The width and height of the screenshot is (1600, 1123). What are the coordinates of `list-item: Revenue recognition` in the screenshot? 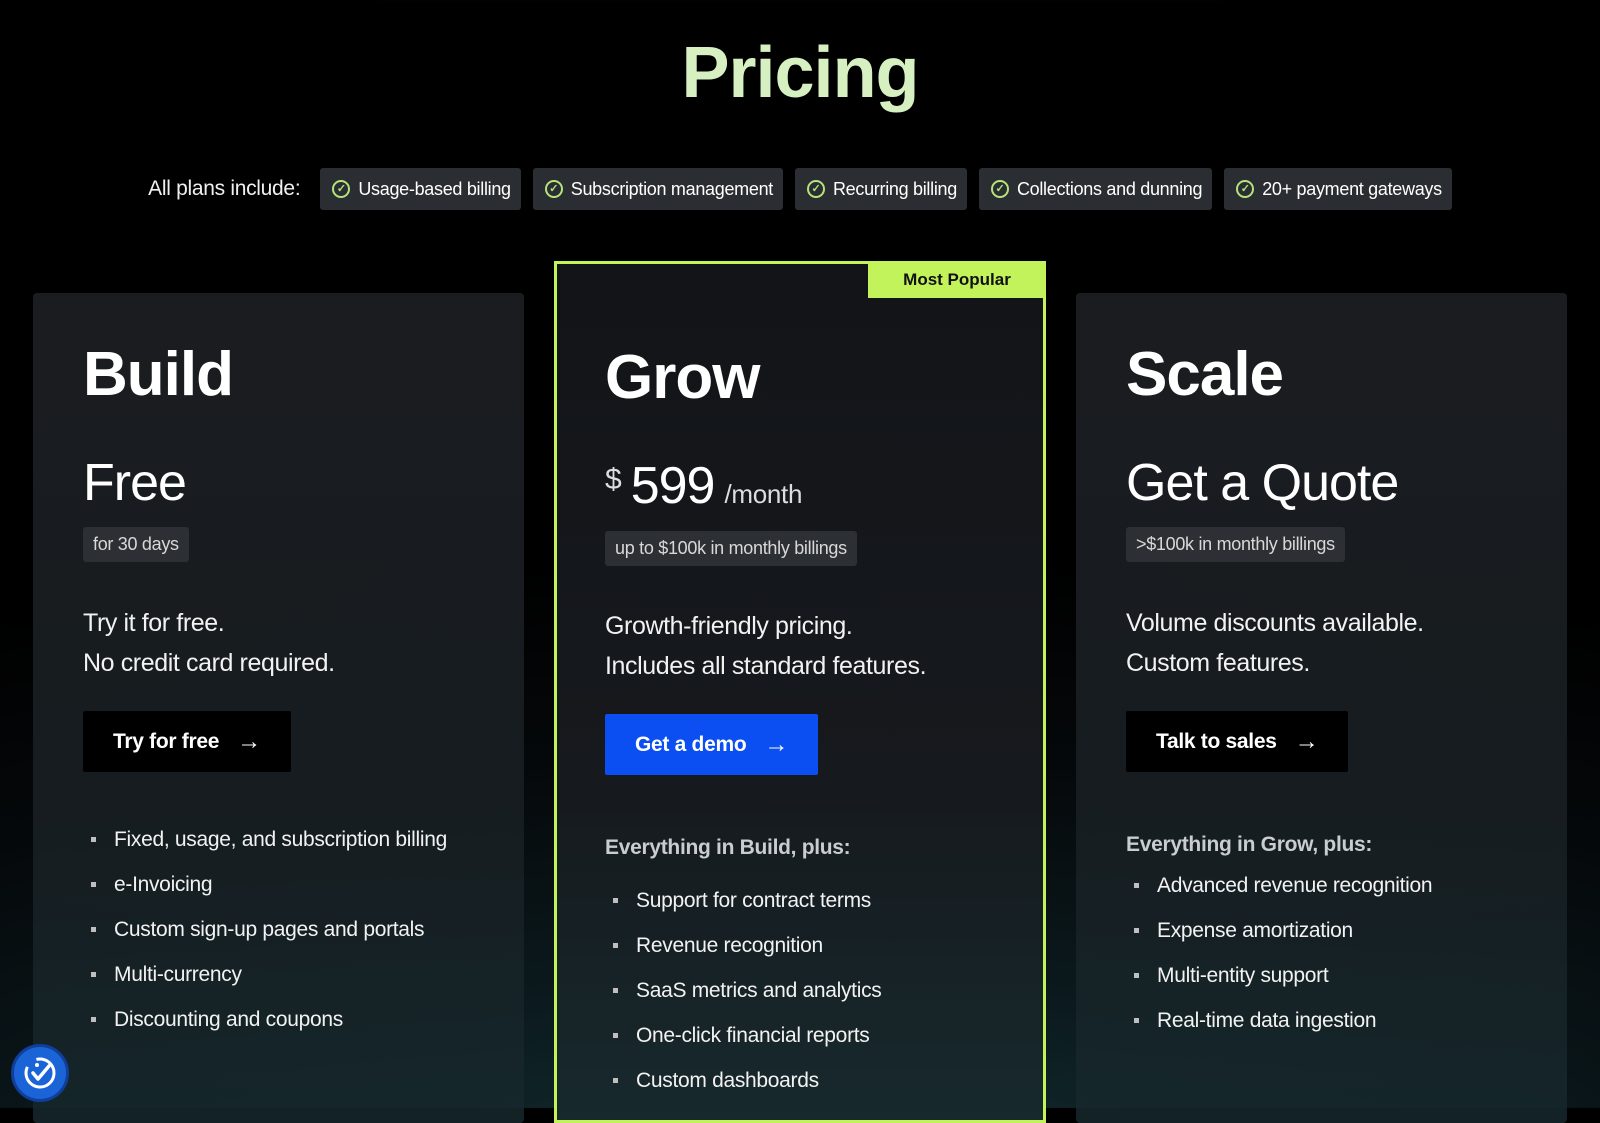 It's located at (805, 945).